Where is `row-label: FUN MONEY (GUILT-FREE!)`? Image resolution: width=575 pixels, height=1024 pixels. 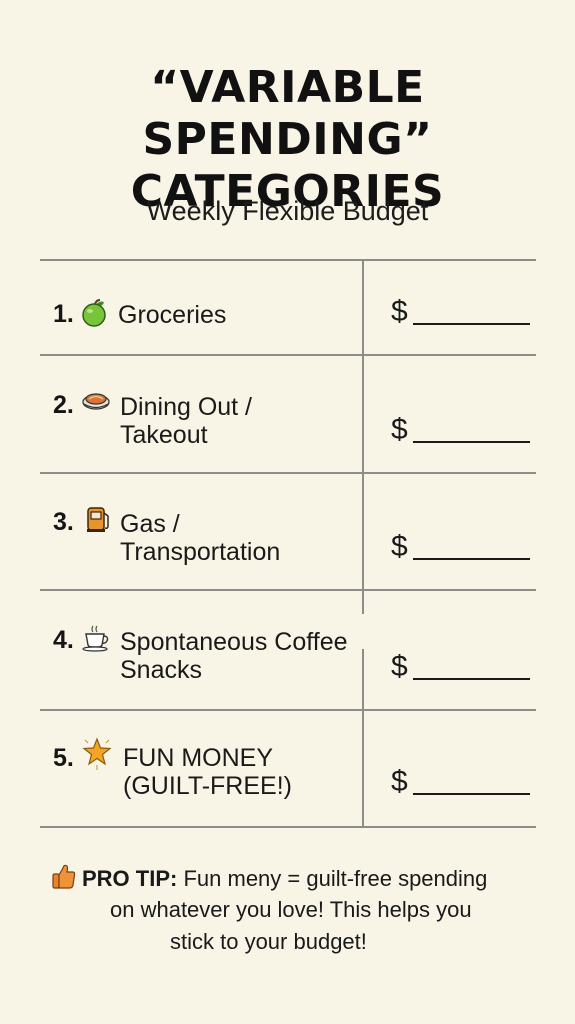
row-label: FUN MONEY (GUILT-FREE!) is located at coordinates (207, 772).